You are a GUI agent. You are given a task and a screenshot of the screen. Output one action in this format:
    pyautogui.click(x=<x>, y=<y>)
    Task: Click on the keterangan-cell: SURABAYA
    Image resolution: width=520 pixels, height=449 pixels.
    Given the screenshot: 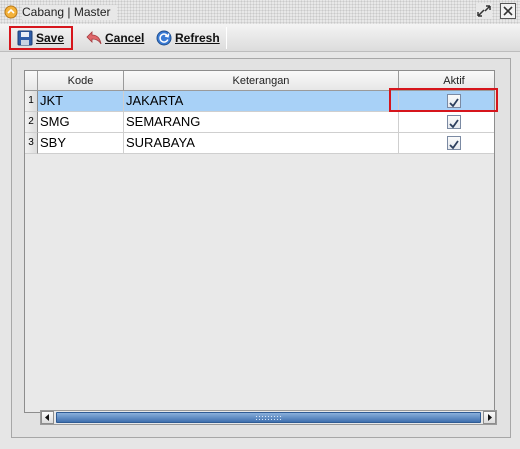 What is the action you would take?
    pyautogui.click(x=261, y=143)
    